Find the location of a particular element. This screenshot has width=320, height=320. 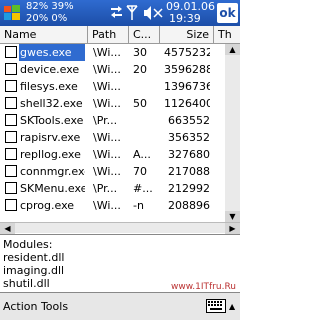

process-name: filesys.exe is located at coordinates (49, 86).